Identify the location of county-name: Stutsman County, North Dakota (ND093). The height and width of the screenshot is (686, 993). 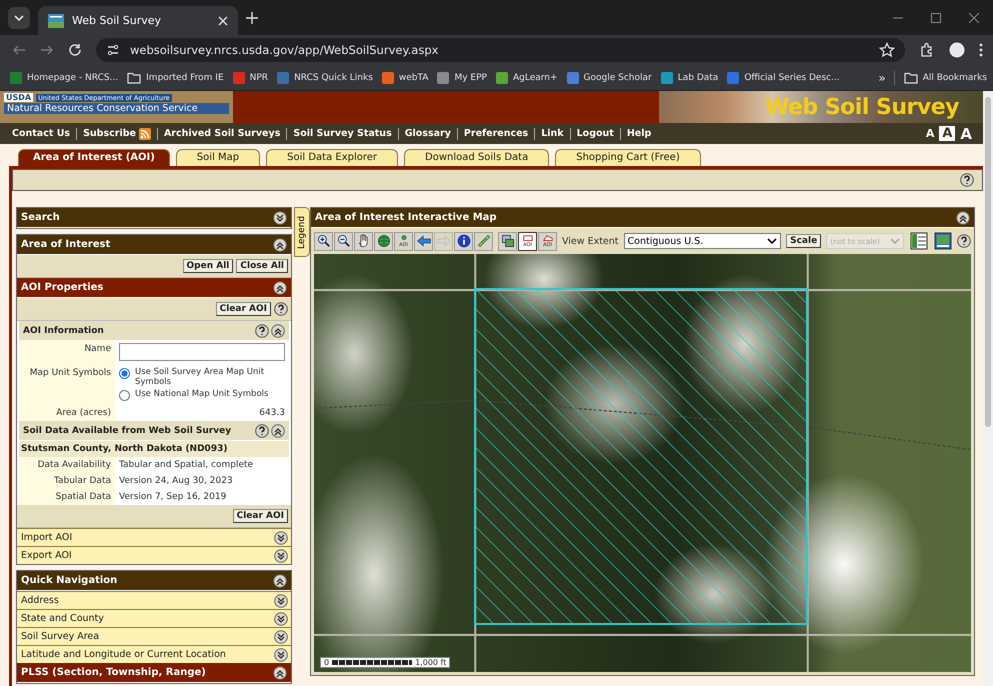
(154, 449).